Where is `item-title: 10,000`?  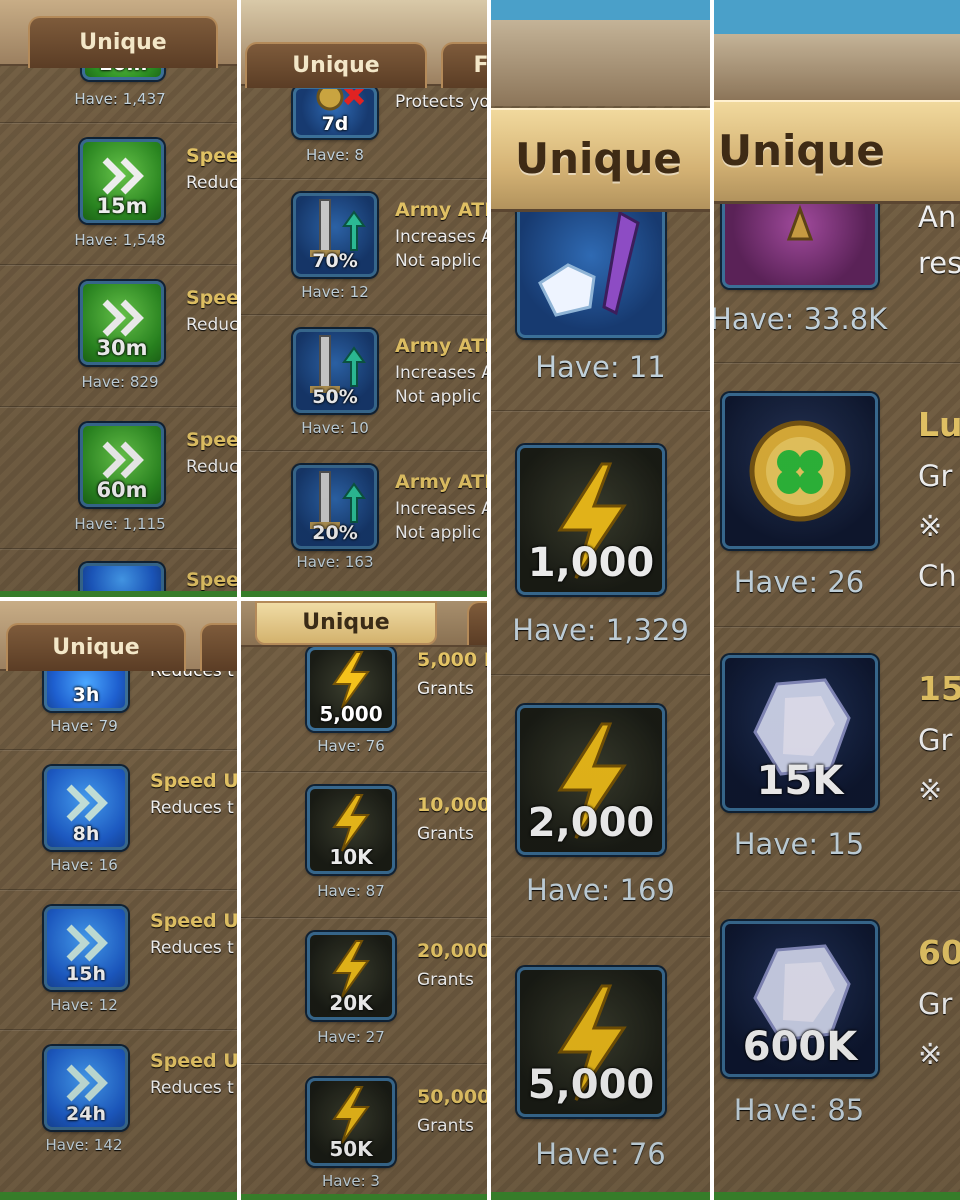 item-title: 10,000 is located at coordinates (452, 805).